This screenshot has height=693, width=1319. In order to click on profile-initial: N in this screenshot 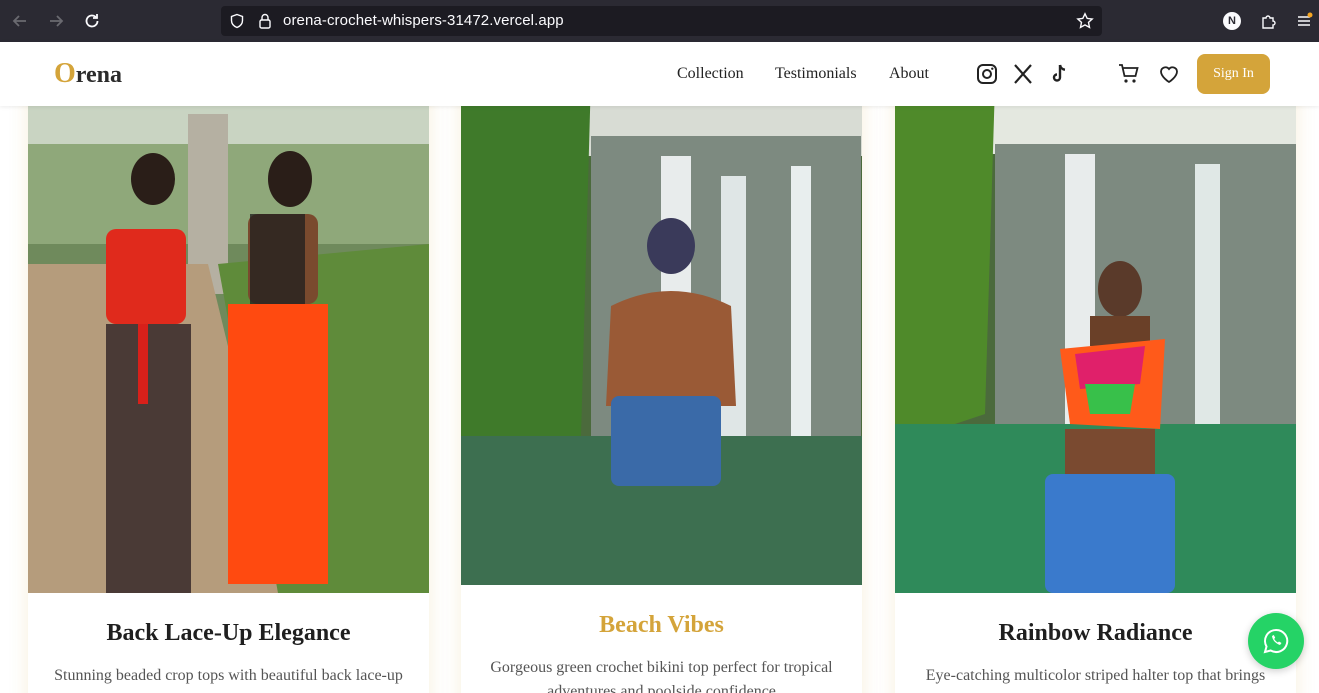, I will do `click(1232, 21)`.